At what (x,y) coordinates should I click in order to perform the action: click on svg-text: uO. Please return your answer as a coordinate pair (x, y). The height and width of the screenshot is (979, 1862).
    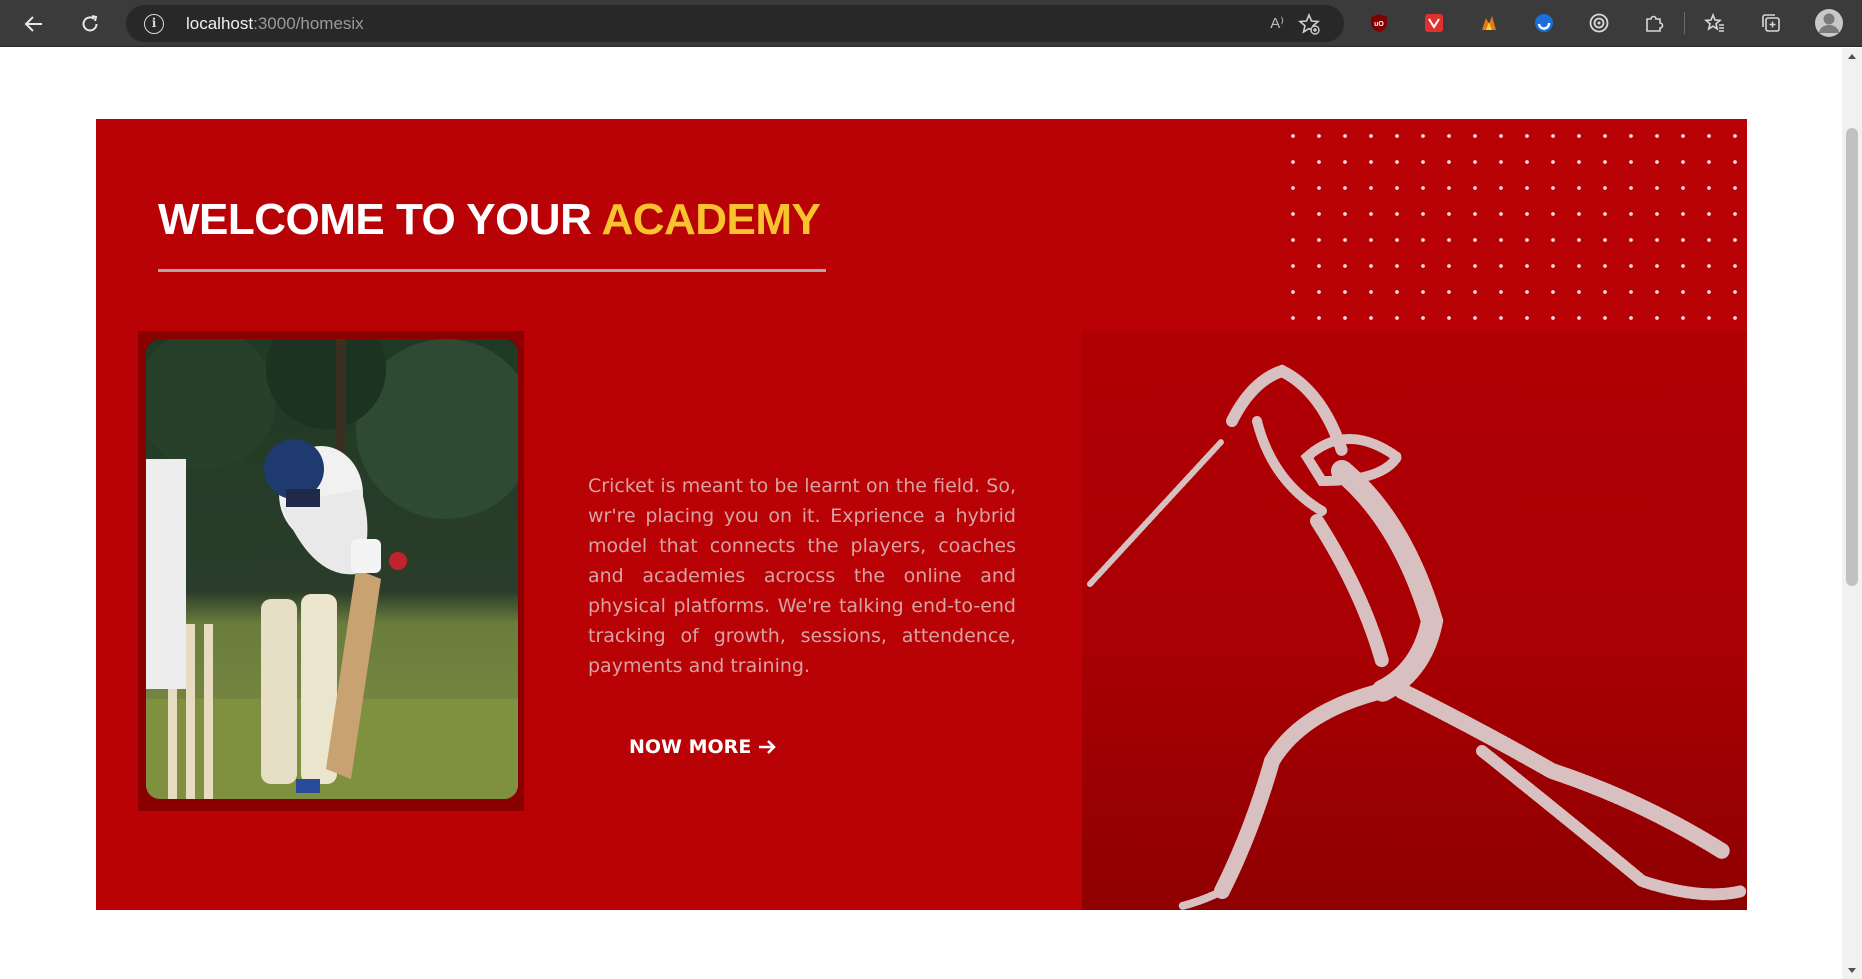
    Looking at the image, I should click on (1379, 24).